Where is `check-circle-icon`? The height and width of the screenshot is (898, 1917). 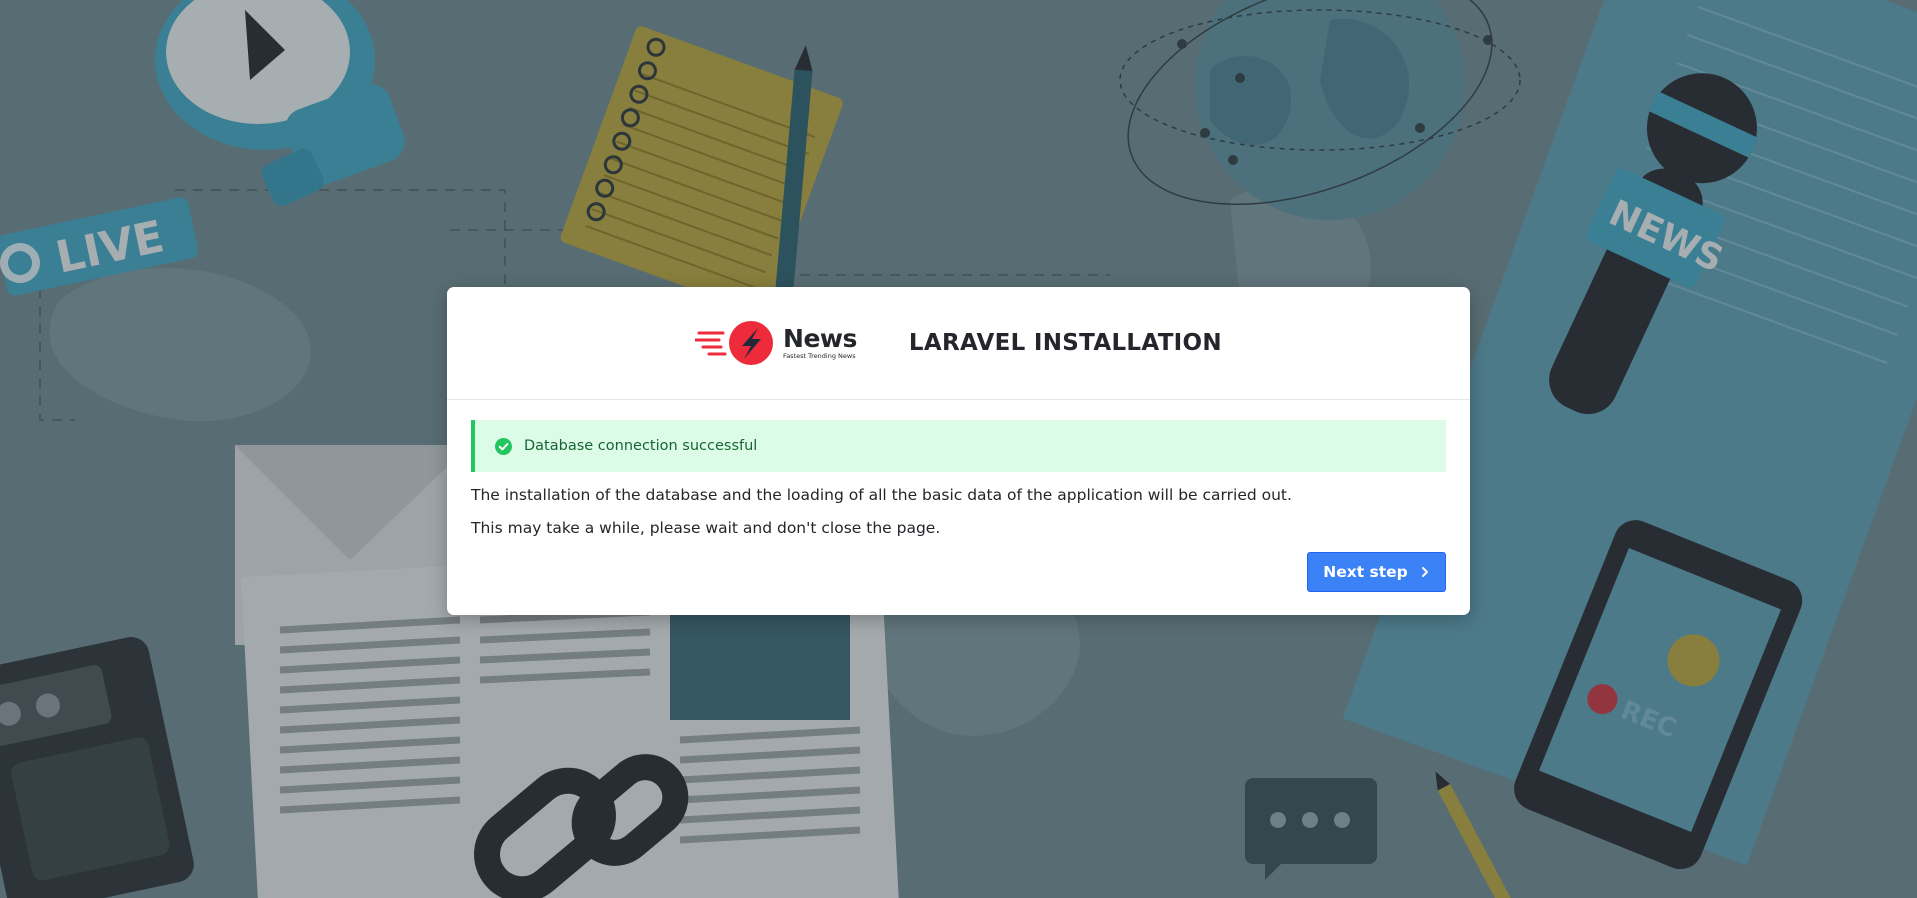
check-circle-icon is located at coordinates (503, 446).